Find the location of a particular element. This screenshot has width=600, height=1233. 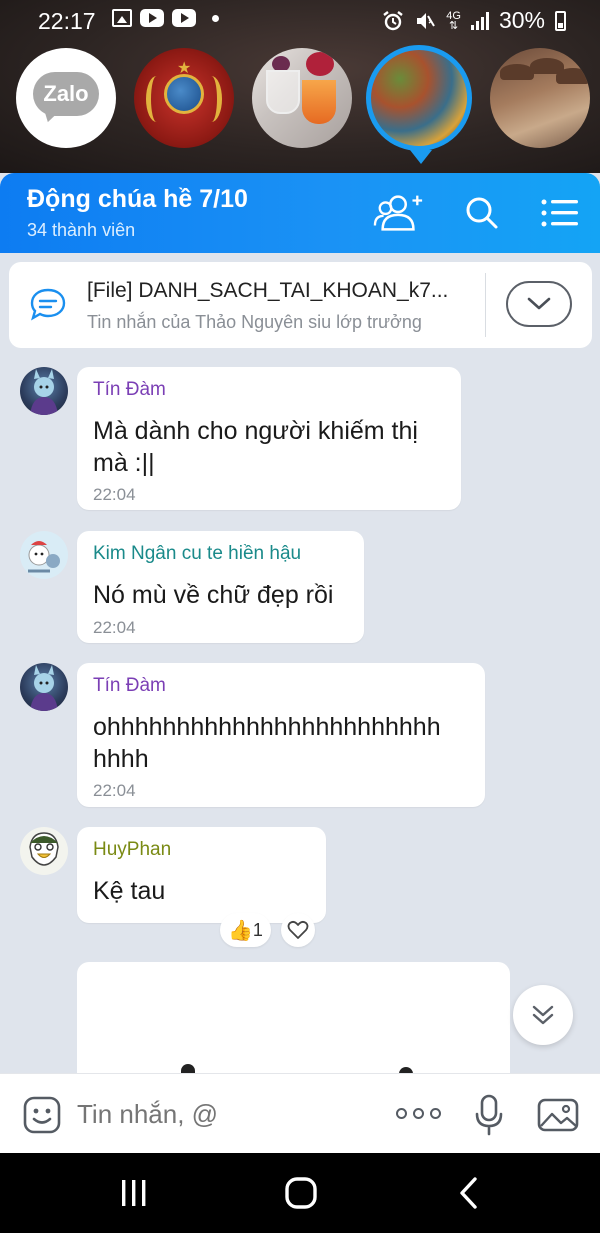

add-member-icon is located at coordinates (398, 213).